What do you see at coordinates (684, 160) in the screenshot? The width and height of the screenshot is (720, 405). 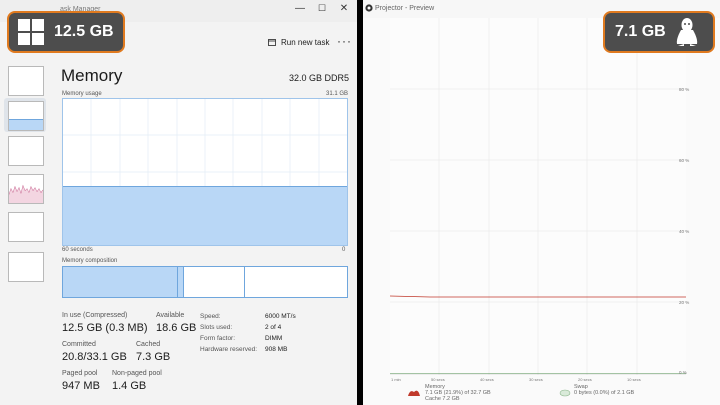 I see `y-label-60: 60 %` at bounding box center [684, 160].